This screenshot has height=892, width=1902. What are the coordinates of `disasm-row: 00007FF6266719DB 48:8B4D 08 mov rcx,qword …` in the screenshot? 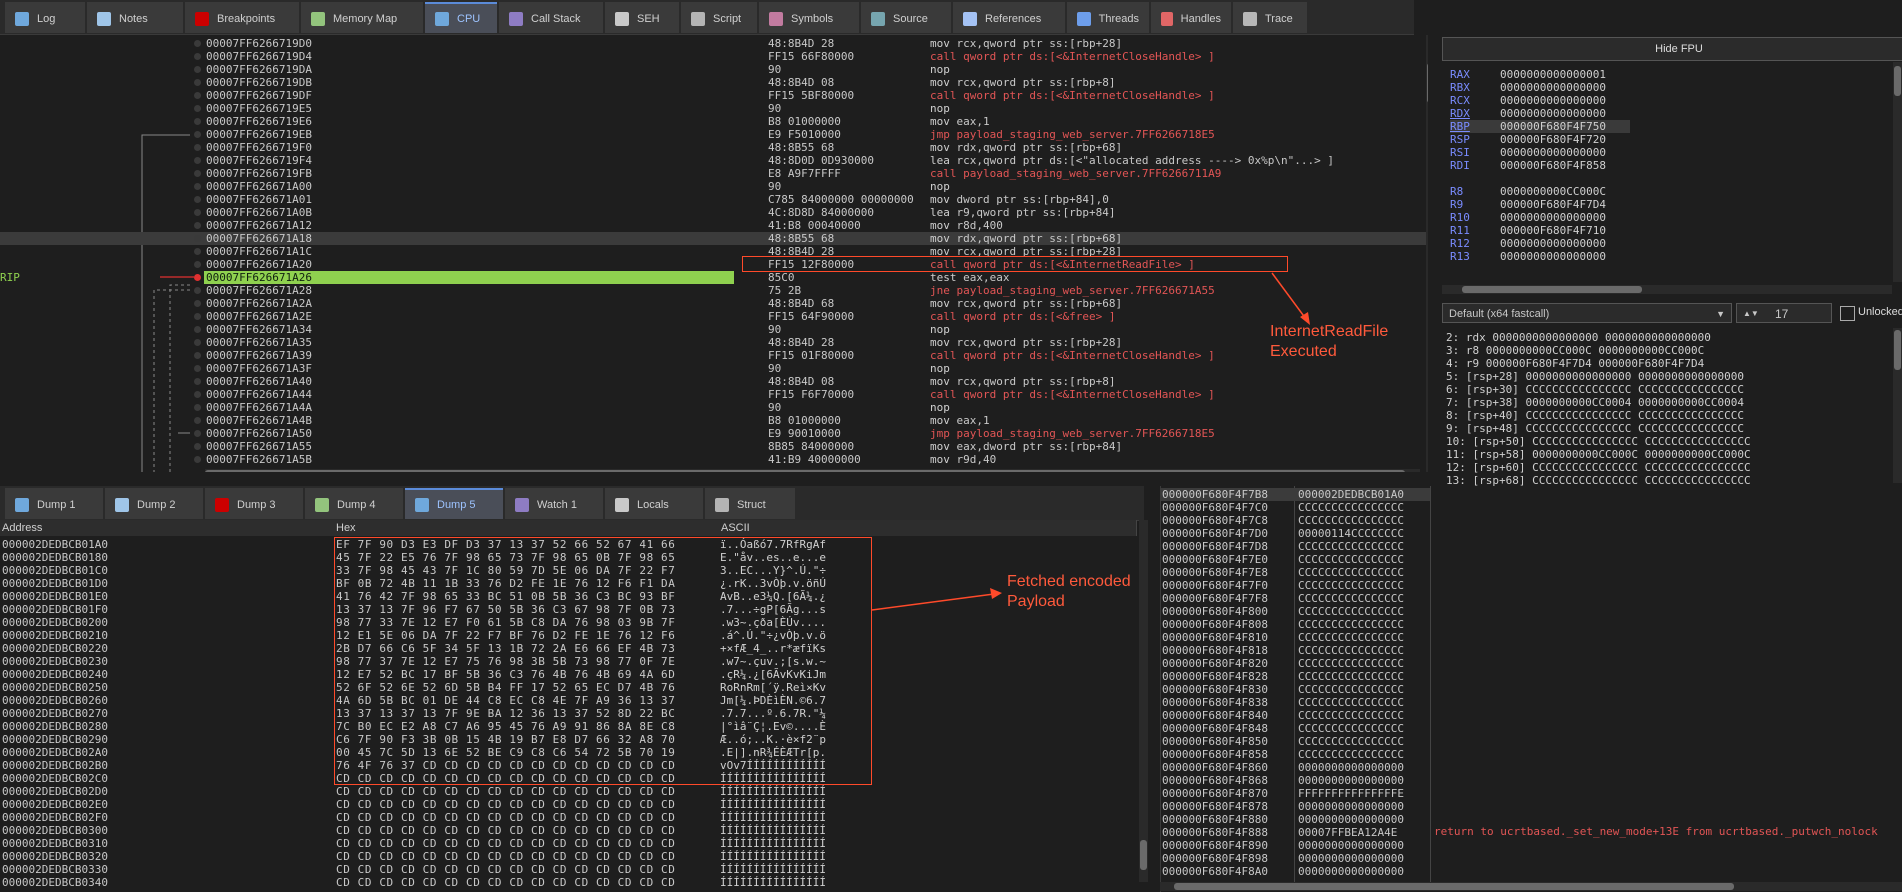 It's located at (714, 82).